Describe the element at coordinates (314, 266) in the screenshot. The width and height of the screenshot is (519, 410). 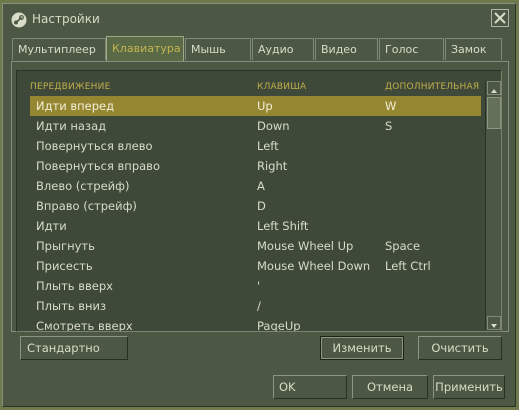
I see `key-cell: Mouse Wheel Down` at that location.